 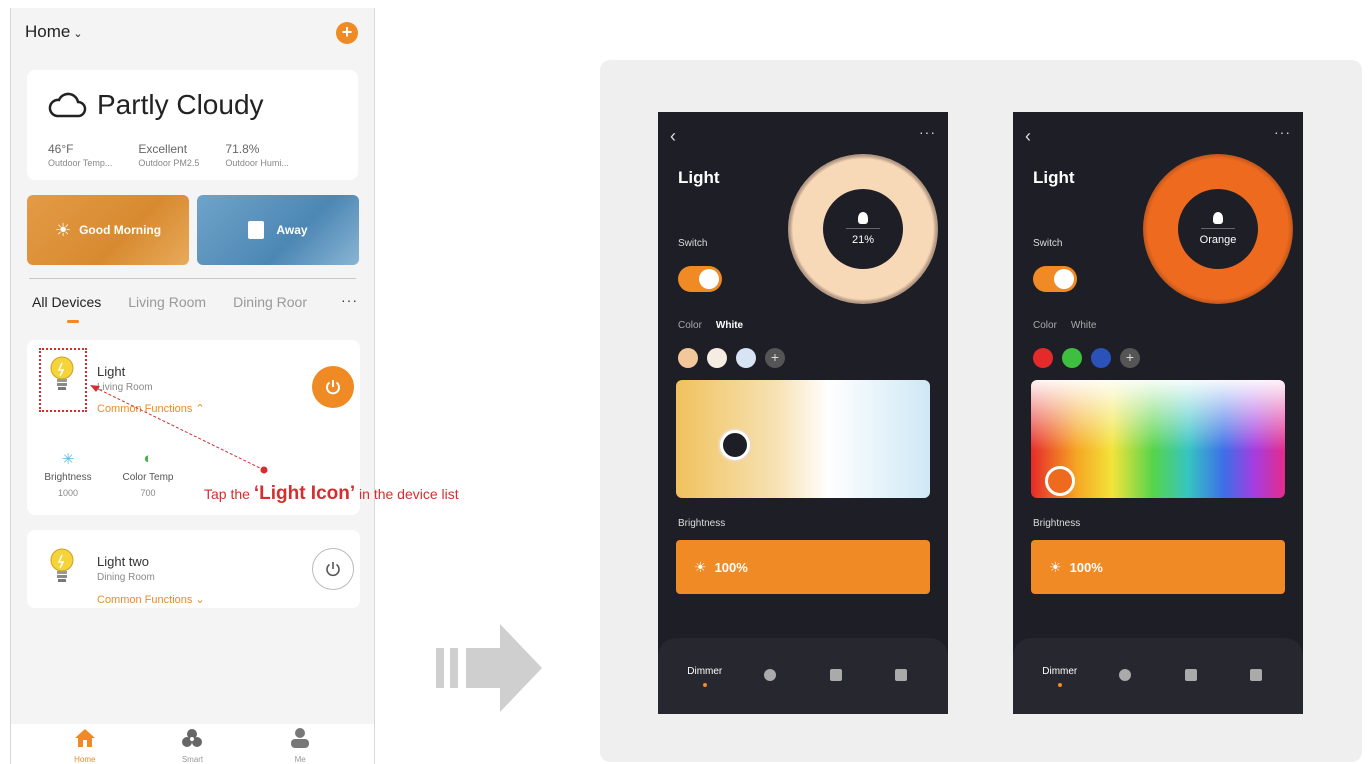 What do you see at coordinates (803, 439) in the screenshot?
I see `white-temperature-picker` at bounding box center [803, 439].